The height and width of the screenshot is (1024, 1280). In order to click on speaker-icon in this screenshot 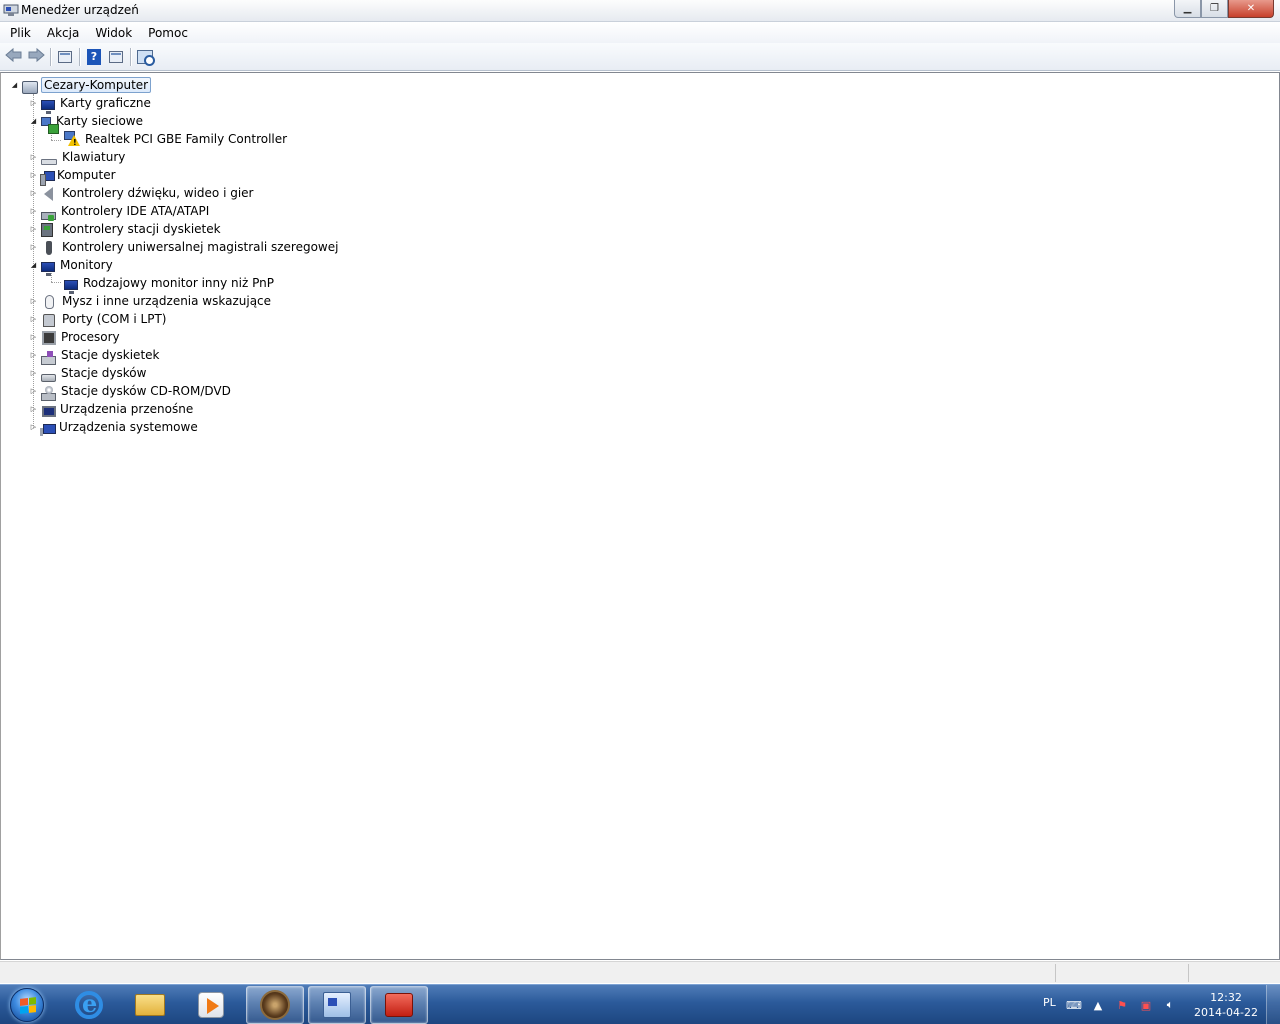, I will do `click(48, 194)`.